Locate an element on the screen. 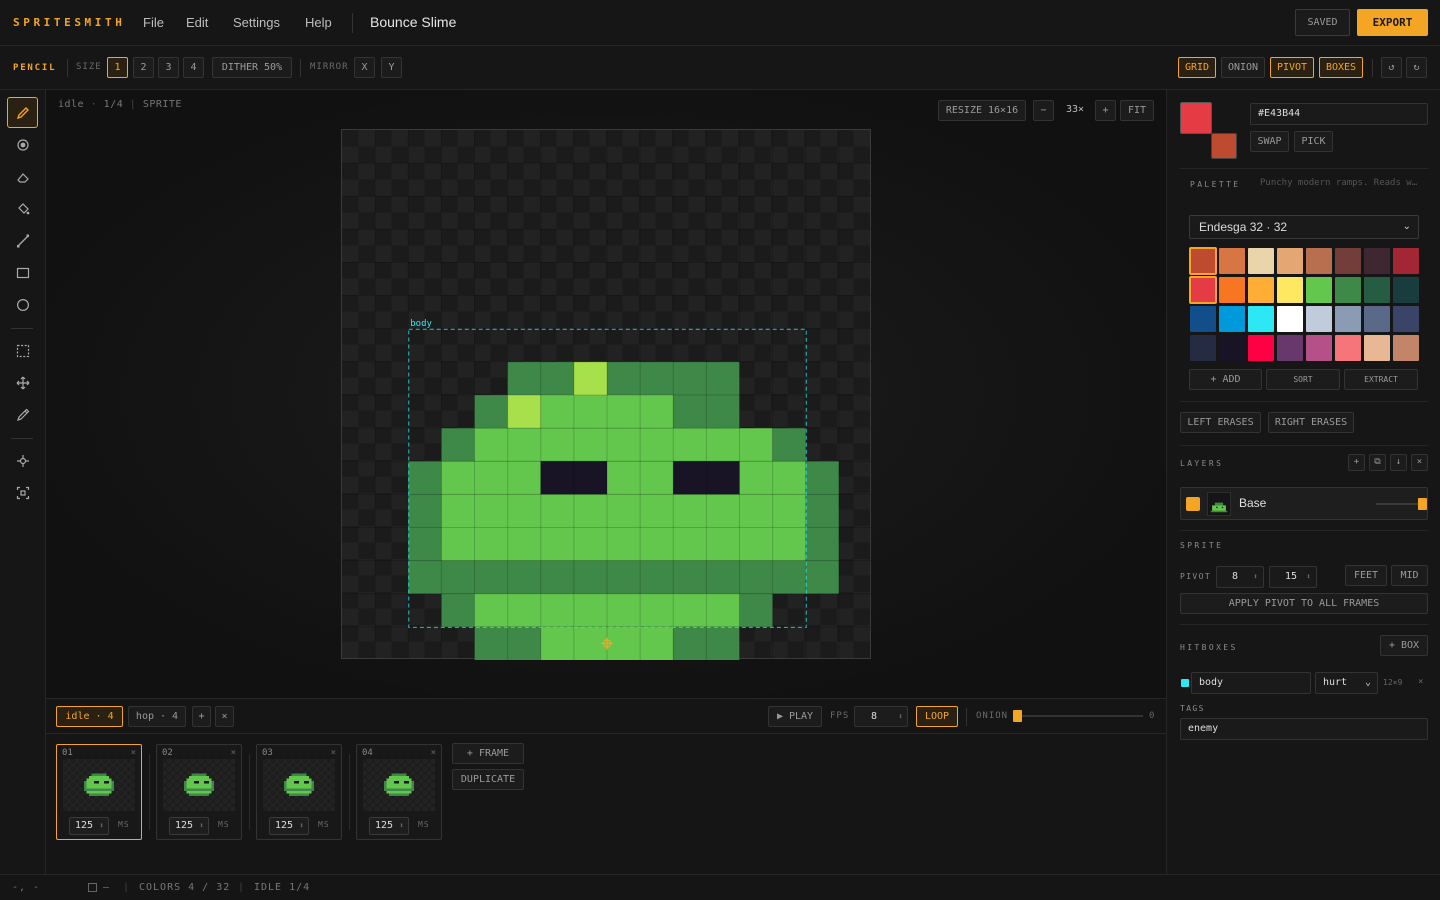 This screenshot has width=1440, height=900. primary-color-swatch is located at coordinates (1196, 118).